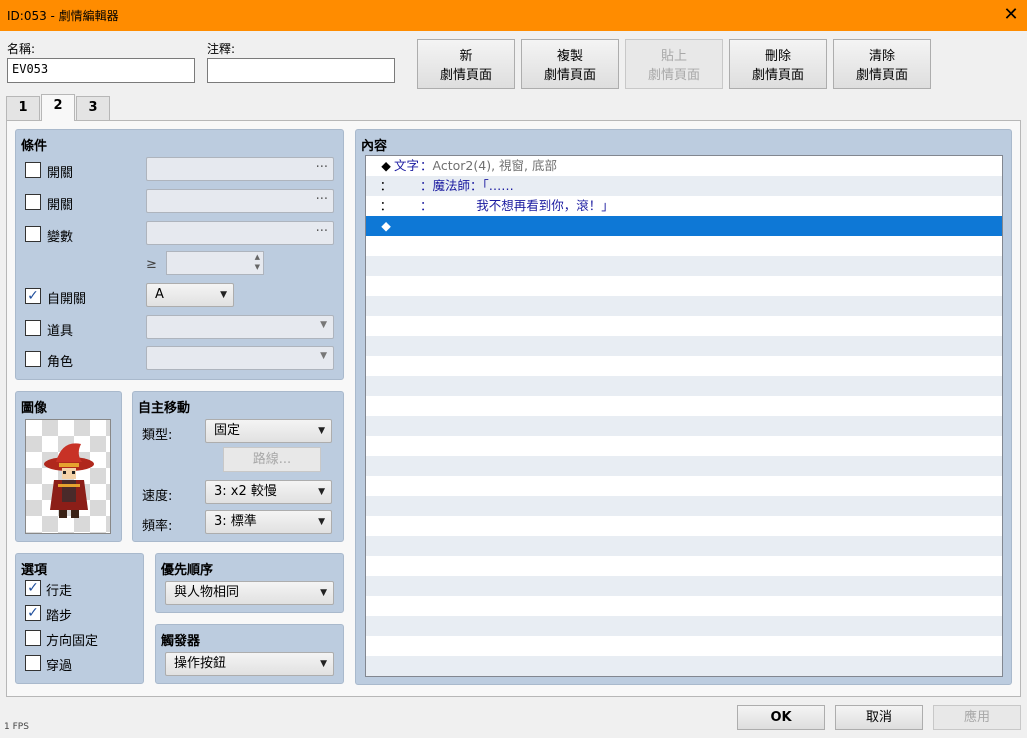  What do you see at coordinates (240, 201) in the screenshot?
I see `switch2-selector: ···` at bounding box center [240, 201].